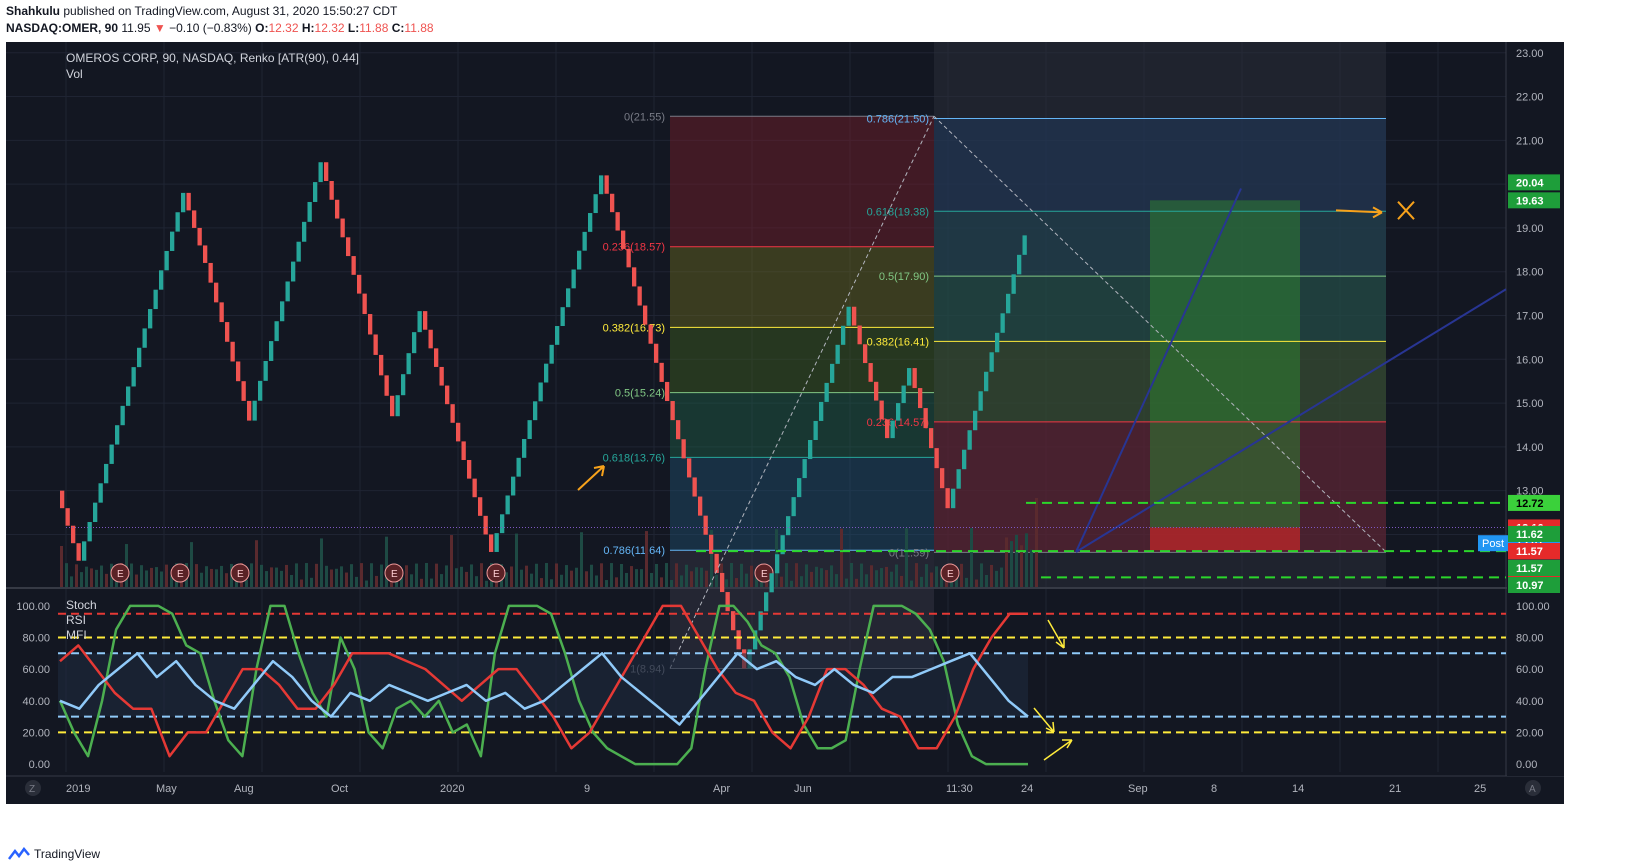 This screenshot has height=867, width=1625. What do you see at coordinates (1533, 607) in the screenshot?
I see `osc-tick-label-right: 100.00` at bounding box center [1533, 607].